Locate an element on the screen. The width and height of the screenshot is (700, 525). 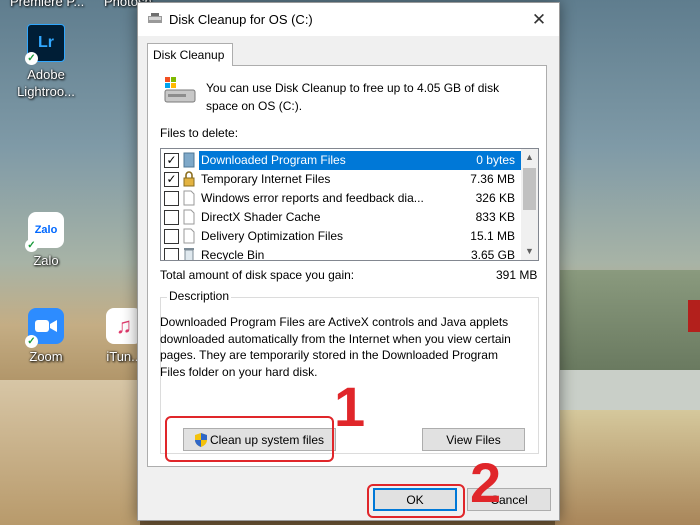
desktop-icon-label: Zalo is located at coordinates (46, 260).